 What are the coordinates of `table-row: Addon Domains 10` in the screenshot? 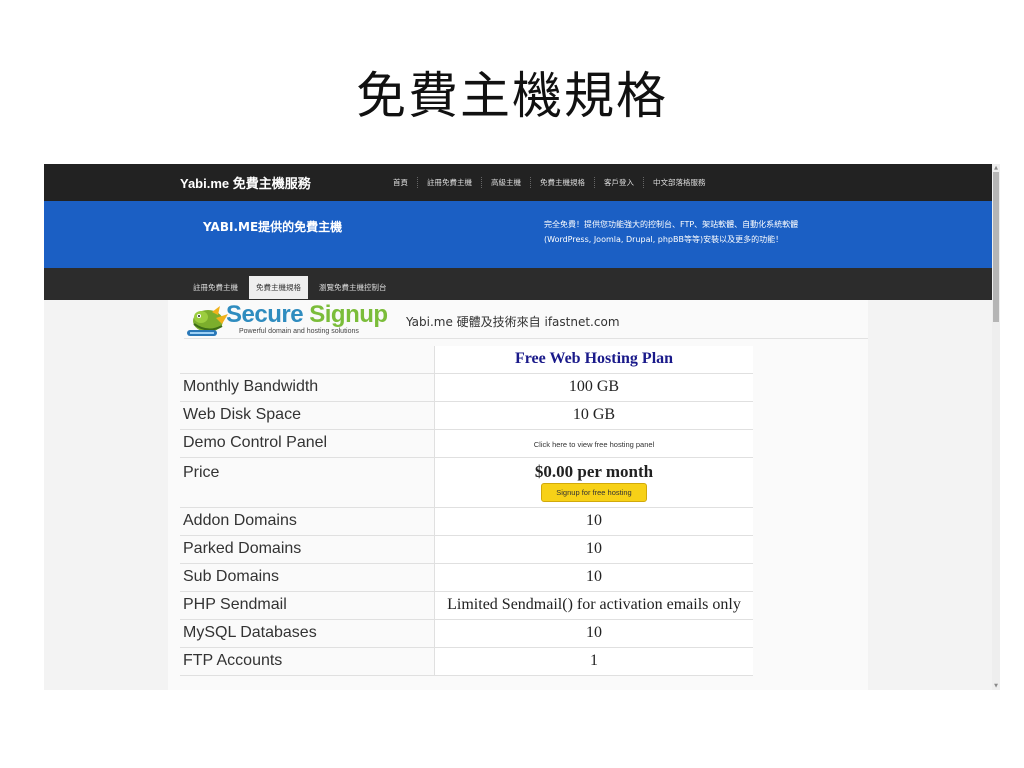 It's located at (466, 521).